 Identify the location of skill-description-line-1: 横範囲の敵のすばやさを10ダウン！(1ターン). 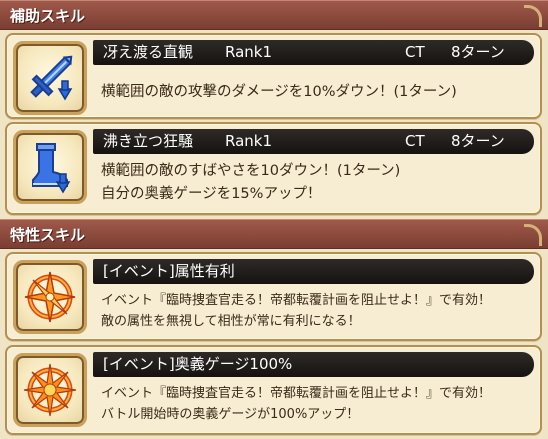
(251, 171).